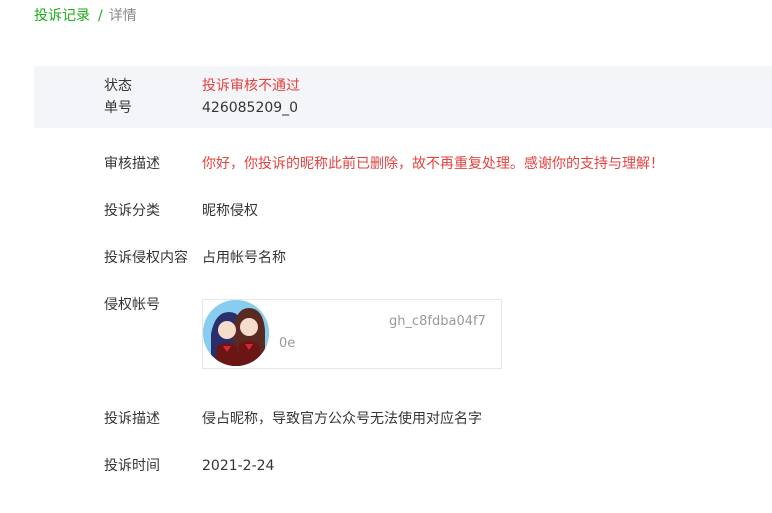 The width and height of the screenshot is (772, 513). What do you see at coordinates (230, 211) in the screenshot?
I see `category-value: 昵称侵权` at bounding box center [230, 211].